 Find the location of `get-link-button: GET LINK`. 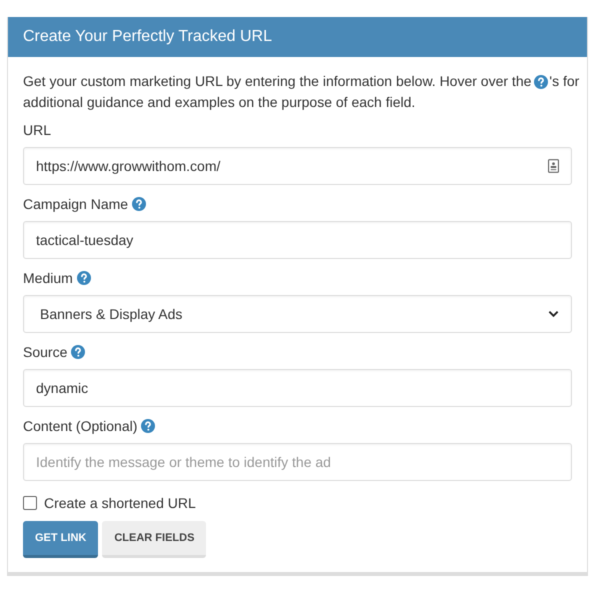

get-link-button: GET LINK is located at coordinates (60, 539).